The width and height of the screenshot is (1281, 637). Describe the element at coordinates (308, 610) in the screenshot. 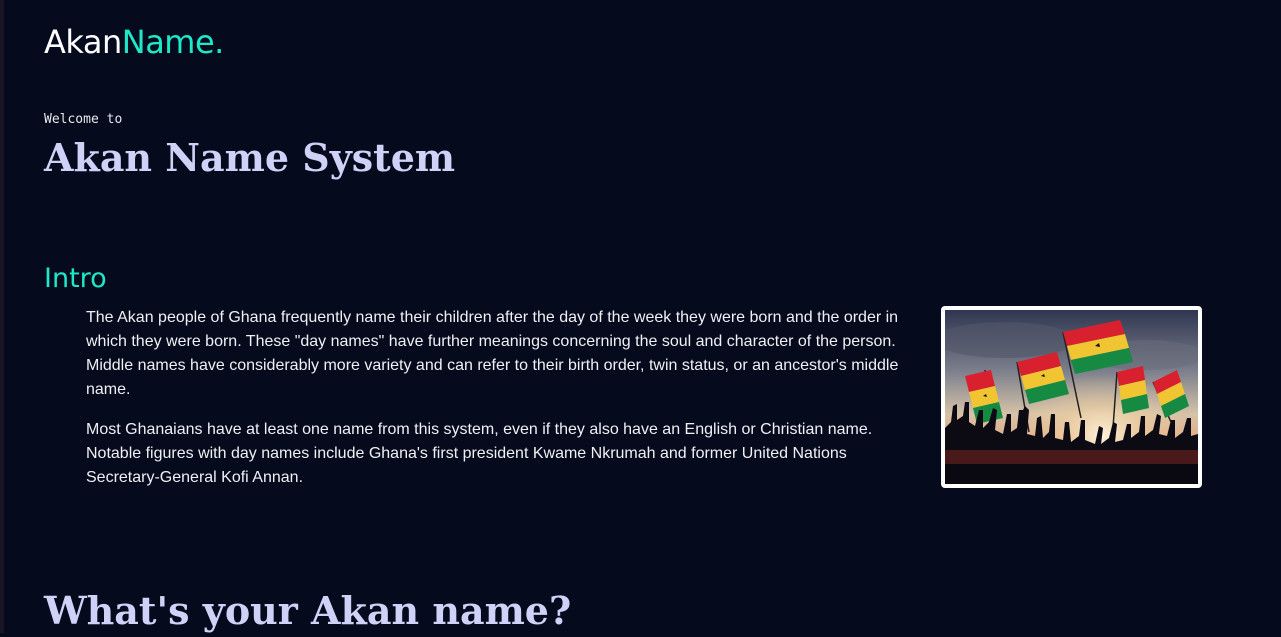

I see `akan-name-question-heading: What's your Akan name?` at that location.